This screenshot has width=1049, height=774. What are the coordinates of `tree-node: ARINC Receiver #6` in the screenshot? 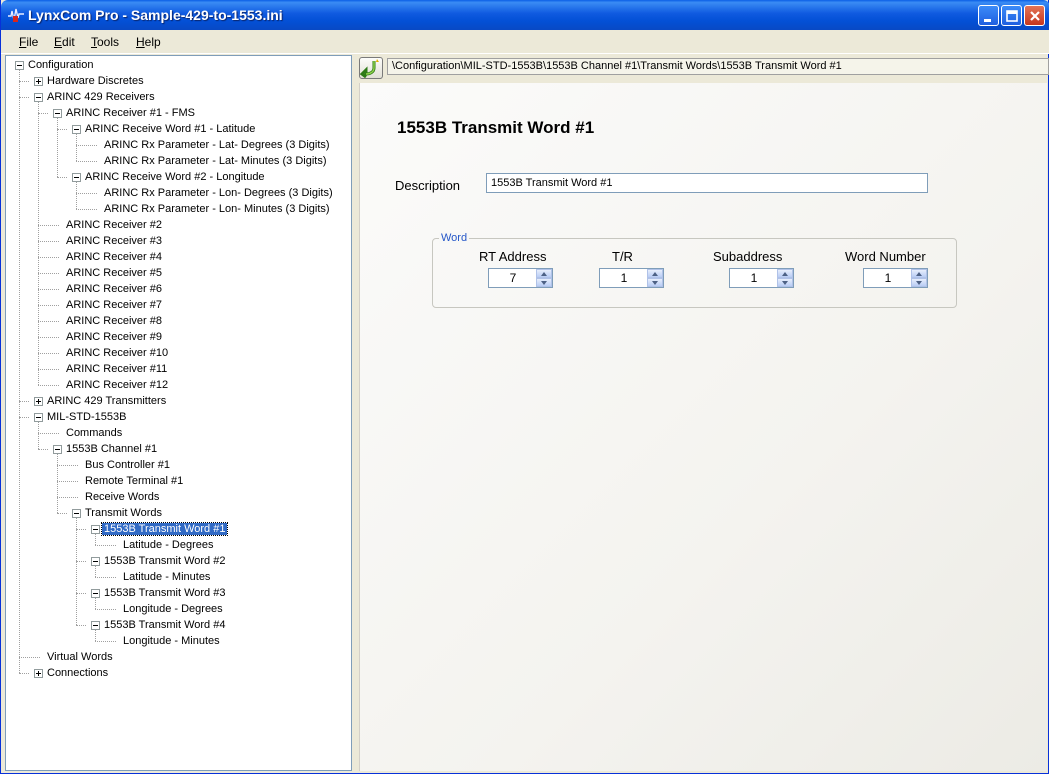 It's located at (114, 289).